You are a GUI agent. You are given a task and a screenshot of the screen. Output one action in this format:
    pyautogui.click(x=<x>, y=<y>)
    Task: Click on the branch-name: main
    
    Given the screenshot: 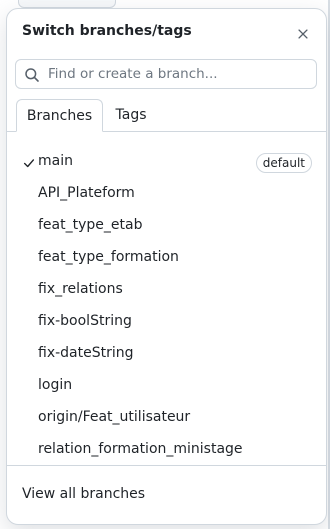 What is the action you would take?
    pyautogui.click(x=55, y=161)
    